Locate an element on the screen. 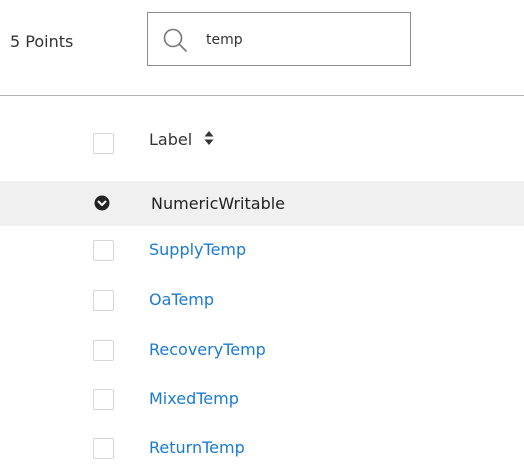  select-all-checkbox is located at coordinates (103, 143).